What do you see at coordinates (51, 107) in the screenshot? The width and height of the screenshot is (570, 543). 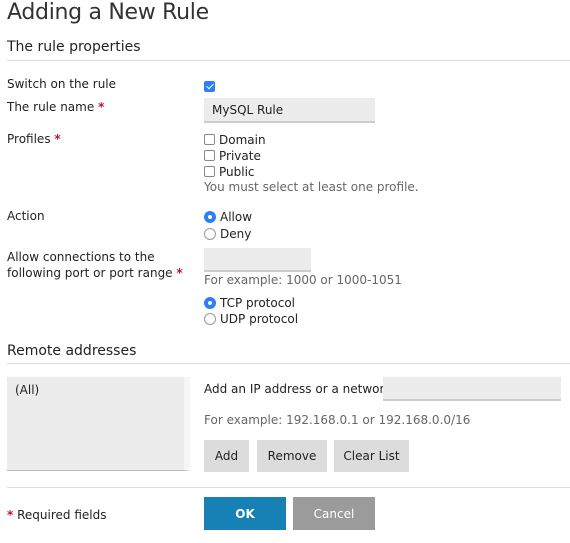 I see `rule-name-label-text: The rule name` at bounding box center [51, 107].